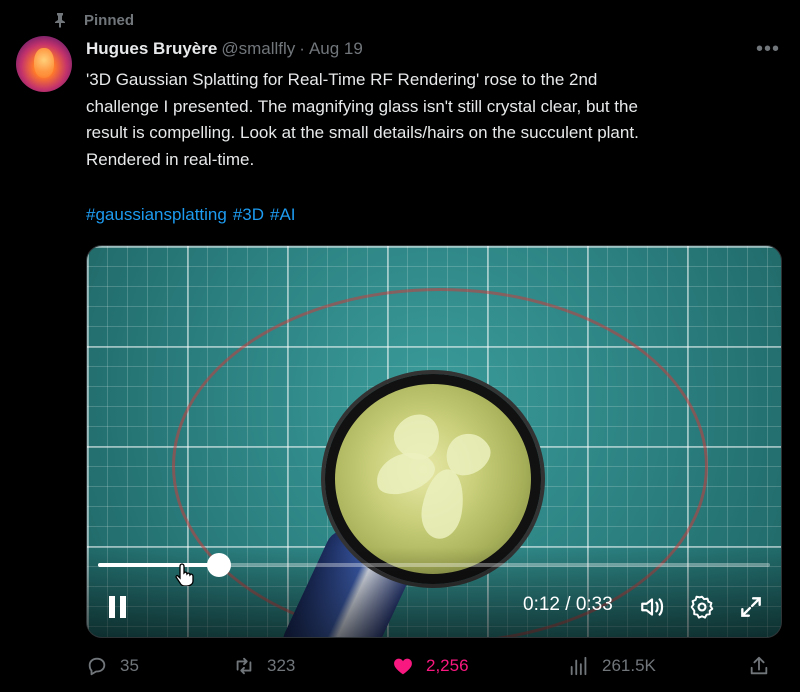 This screenshot has height=692, width=800. I want to click on author-name: Hugues Bruyère, so click(151, 49).